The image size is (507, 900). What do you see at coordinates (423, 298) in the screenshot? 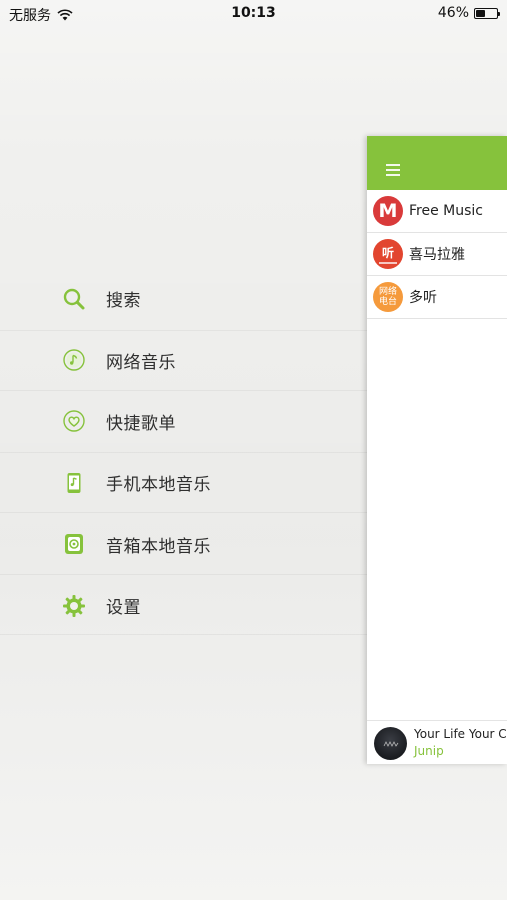
I see `source-label: 多听` at bounding box center [423, 298].